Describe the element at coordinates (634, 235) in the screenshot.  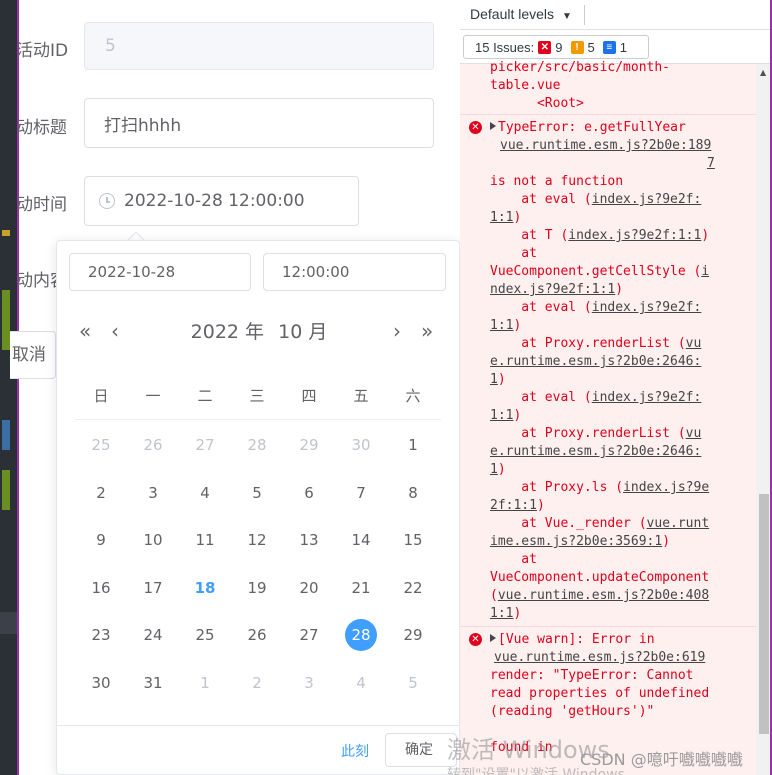
I see `stack-source-link: index.js?9e2f:1:1` at that location.